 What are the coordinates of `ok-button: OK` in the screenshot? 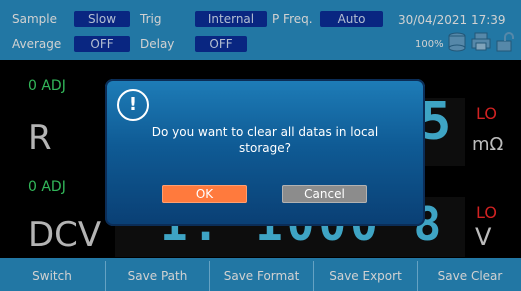 It's located at (204, 194).